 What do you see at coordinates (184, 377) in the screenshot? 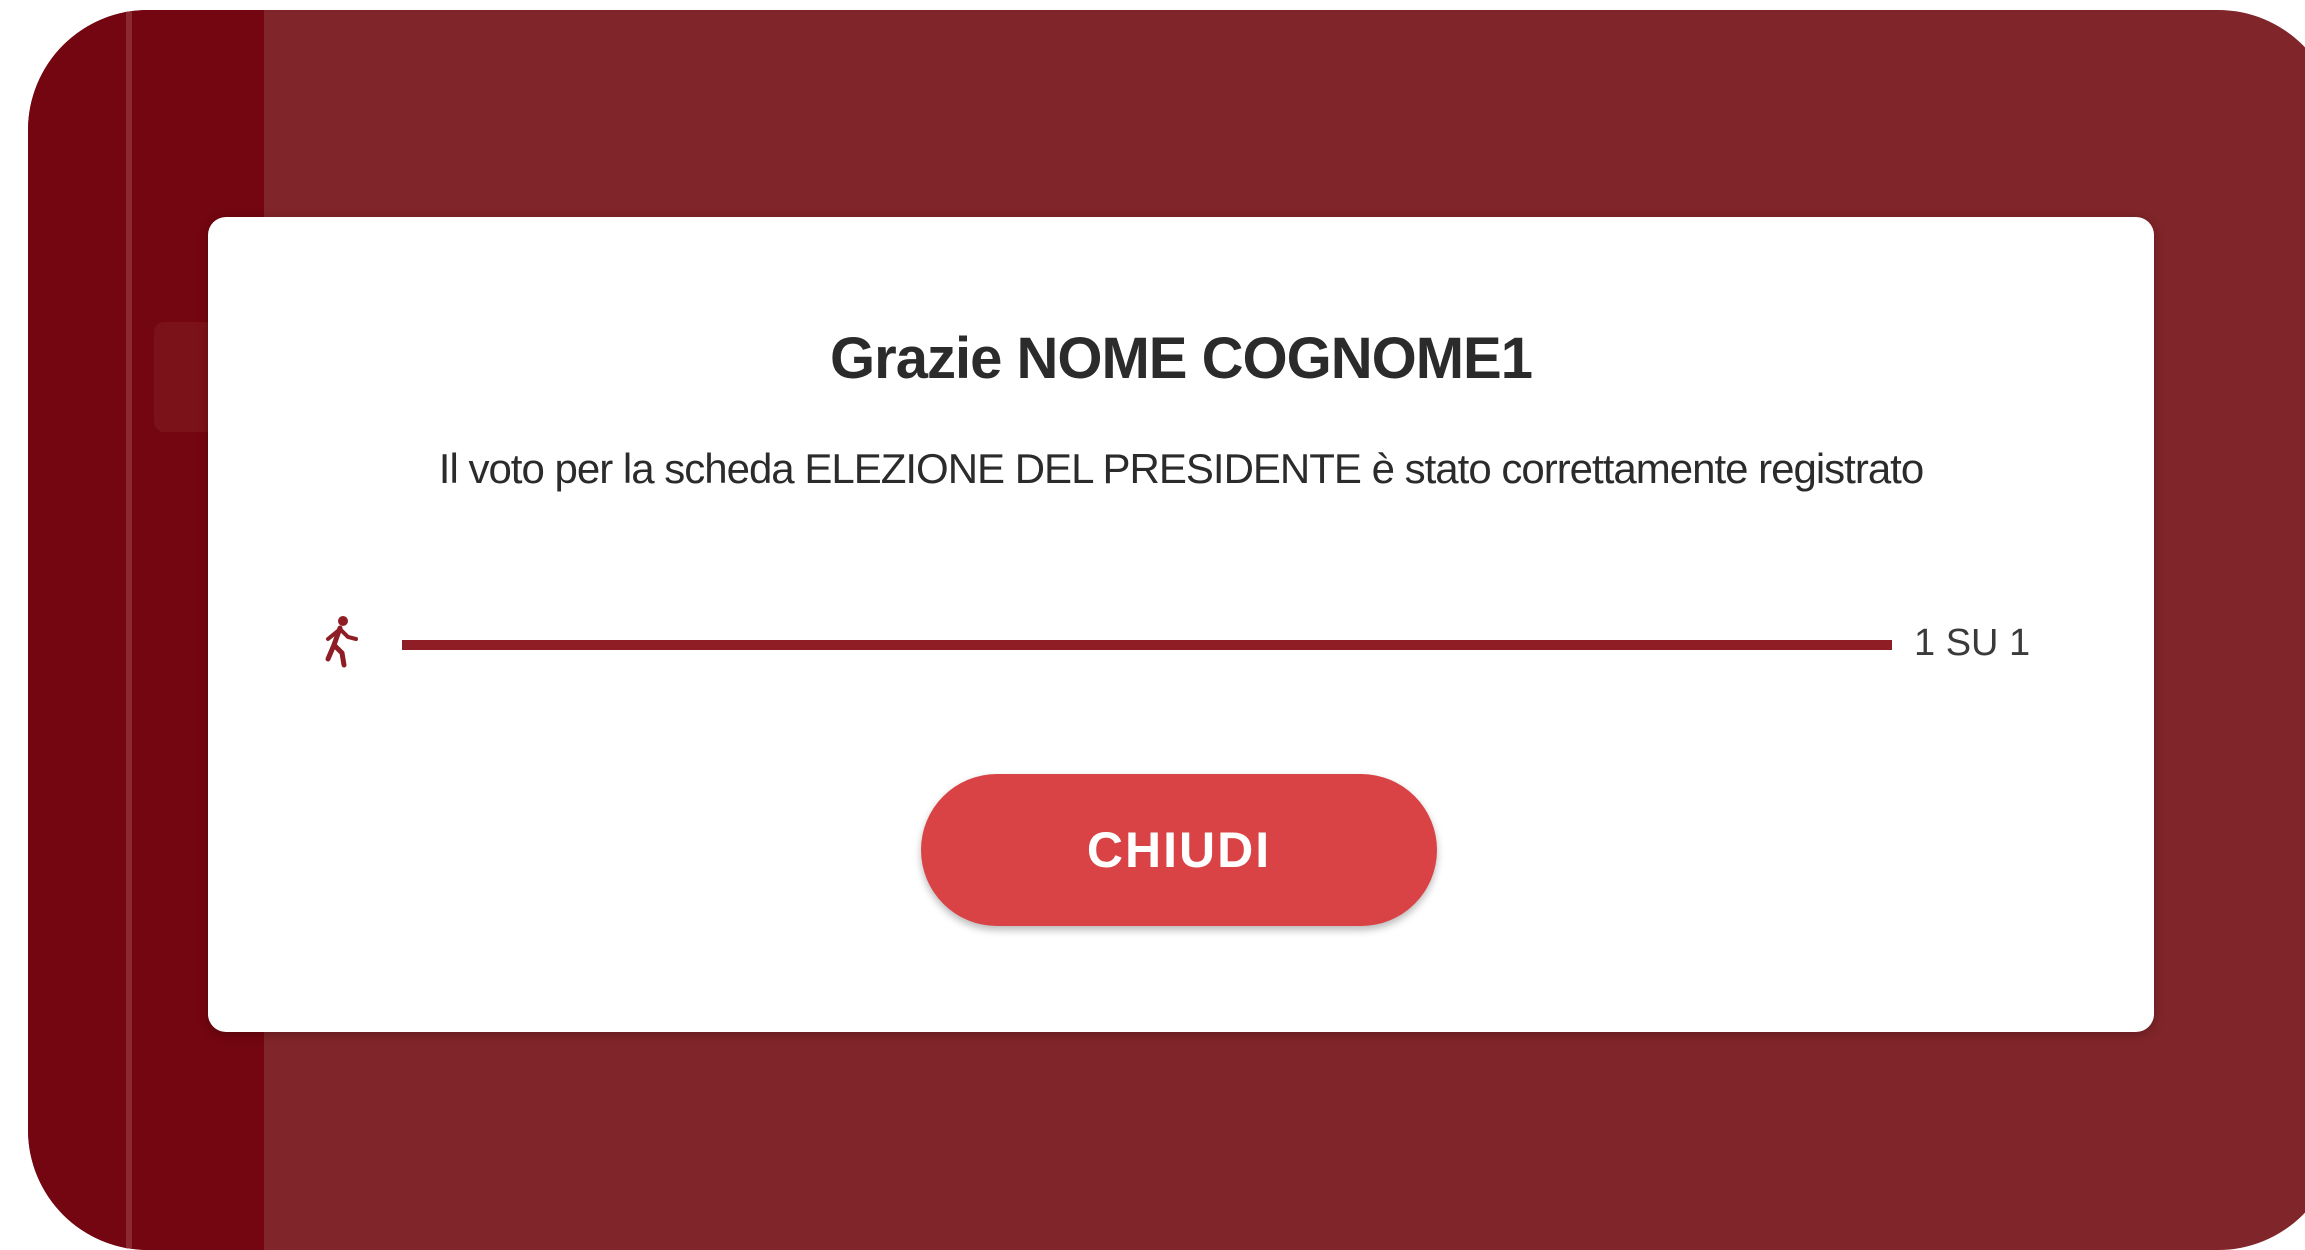
I see `sidebar-item` at bounding box center [184, 377].